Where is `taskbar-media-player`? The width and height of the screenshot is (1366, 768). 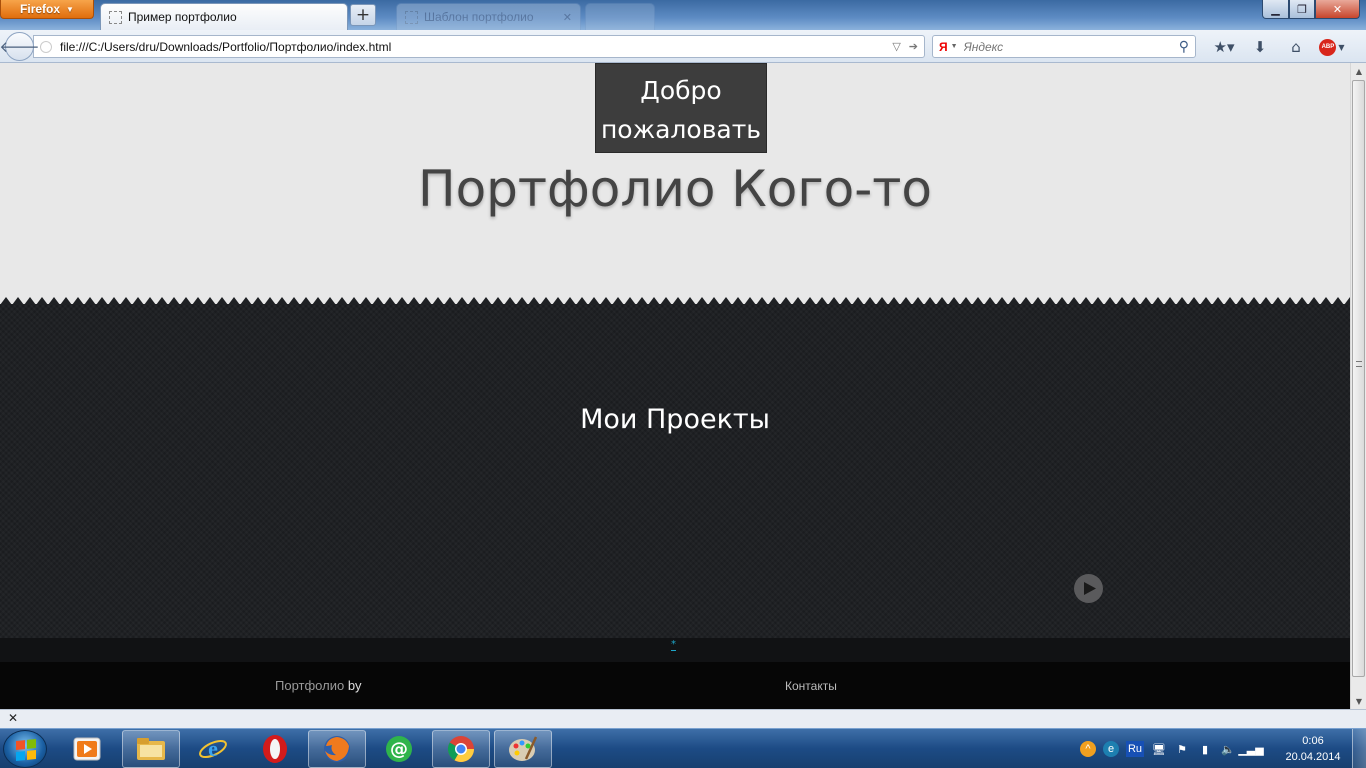
taskbar-media-player is located at coordinates (87, 749).